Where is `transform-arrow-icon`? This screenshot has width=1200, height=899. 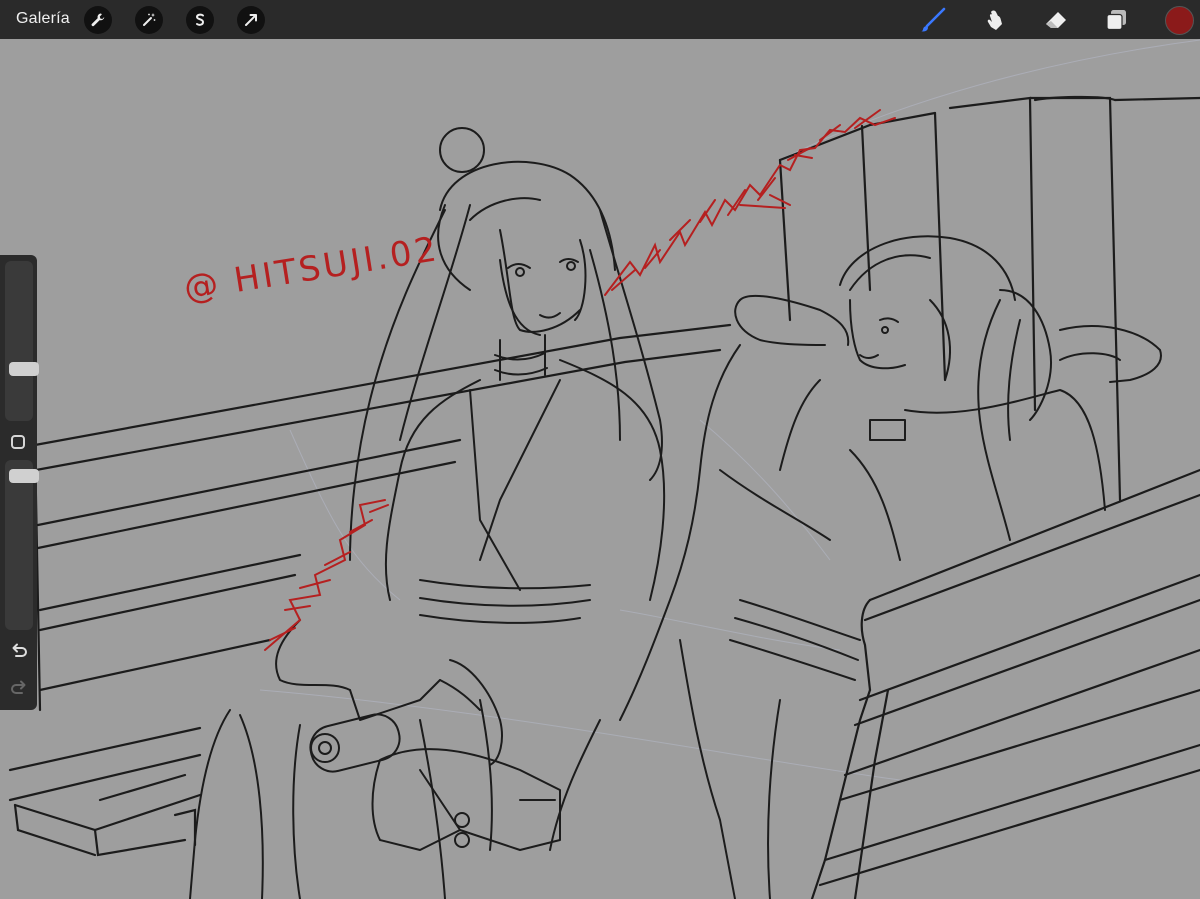 transform-arrow-icon is located at coordinates (251, 20).